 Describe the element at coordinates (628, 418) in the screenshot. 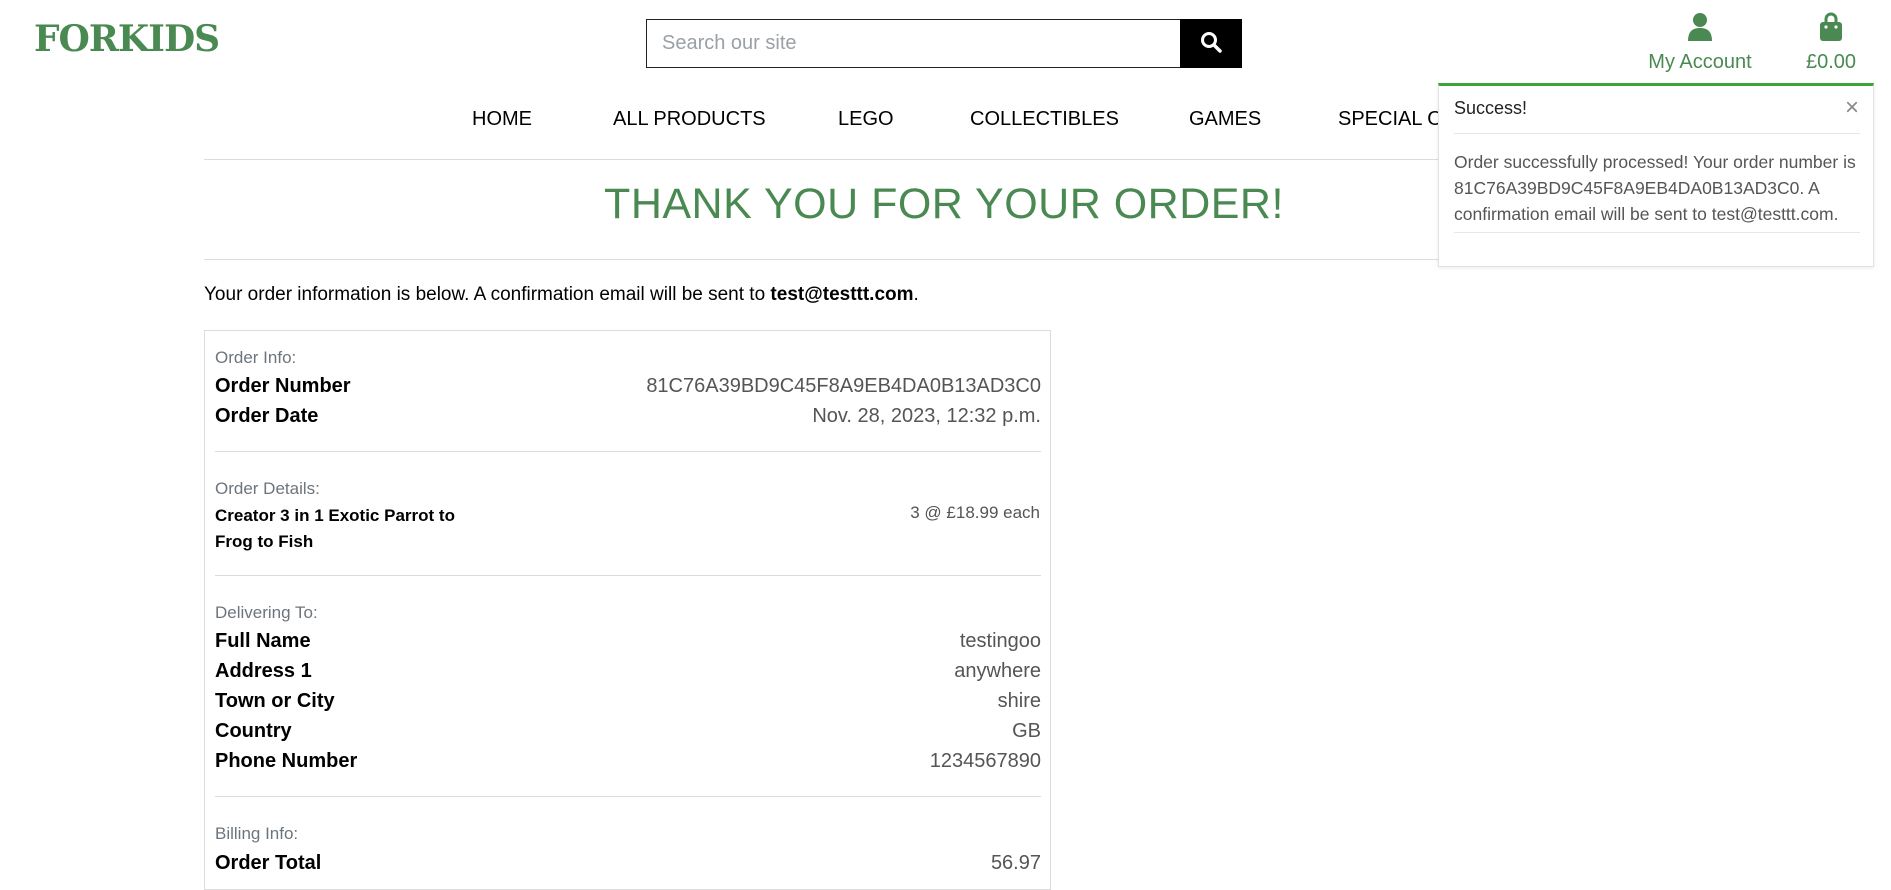

I see `order-date-row: Order Date Nov. 28, 2023, 12:32 p.m.` at that location.